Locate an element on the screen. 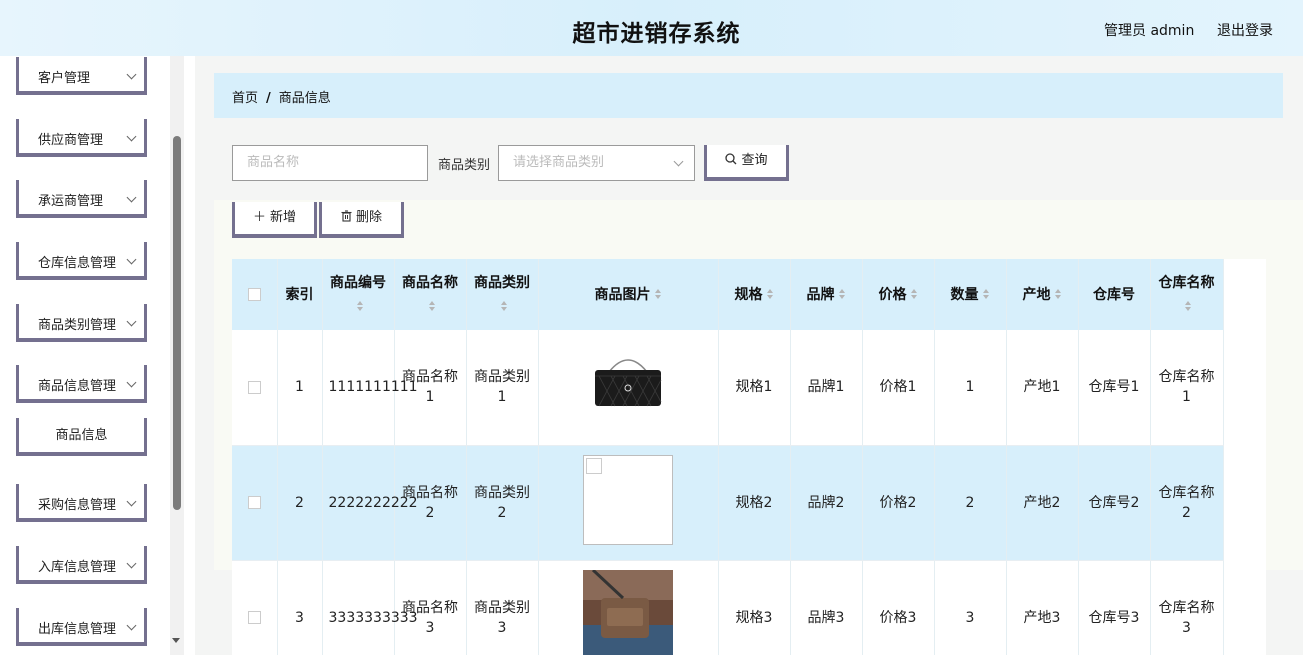 This screenshot has width=1303, height=655. cell-warehouse-no: 仓库号1 is located at coordinates (1114, 388).